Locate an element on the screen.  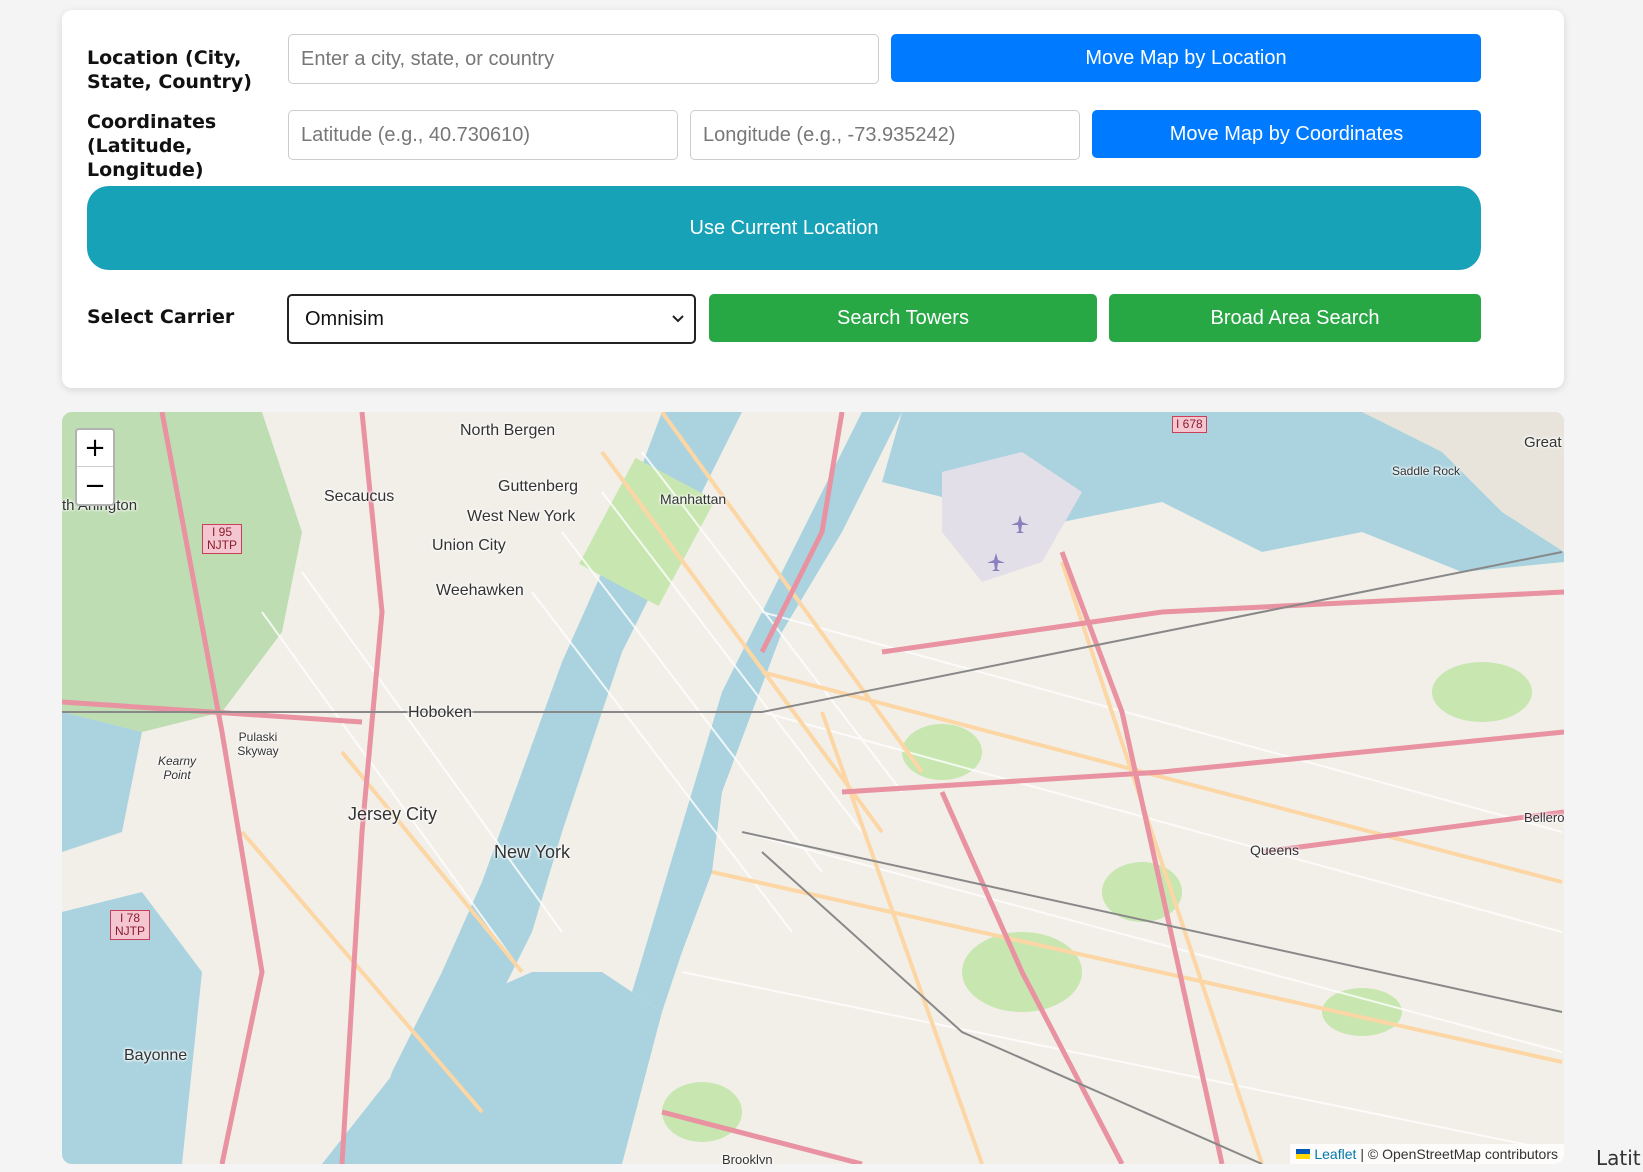
longitude-input is located at coordinates (885, 135).